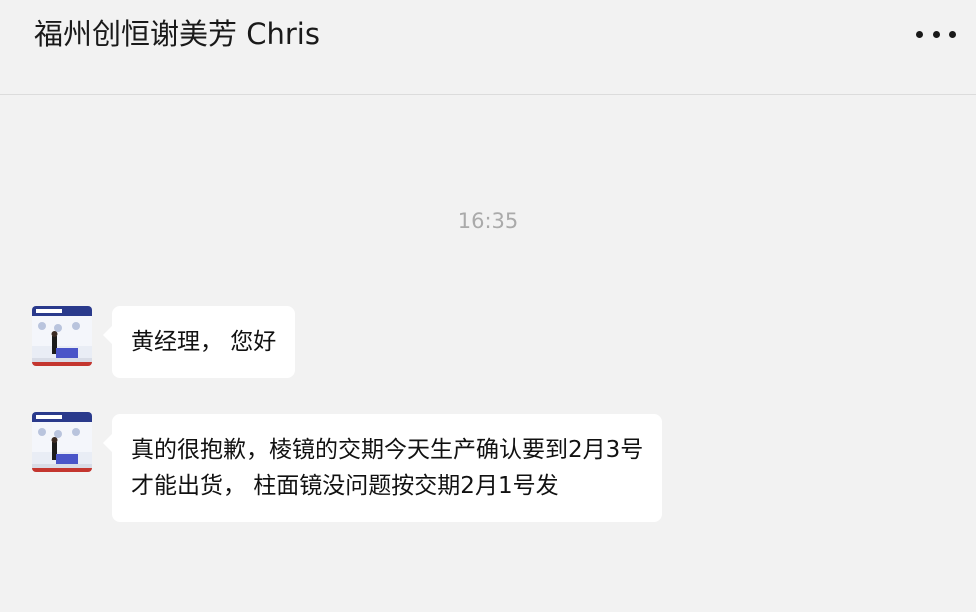 The width and height of the screenshot is (976, 612). What do you see at coordinates (387, 450) in the screenshot?
I see `message-text-line: 真的很抱歉，棱镜的交期今天生产确认要到2月3号` at bounding box center [387, 450].